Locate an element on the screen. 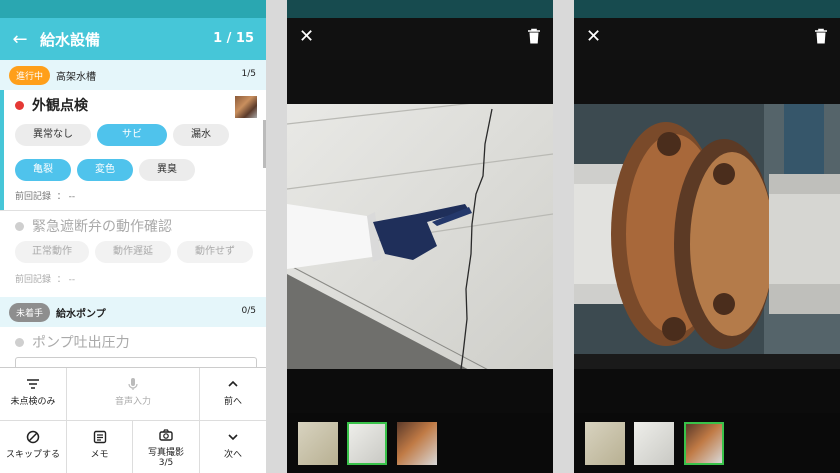 This screenshot has width=840, height=473. option-chip: 動作せず is located at coordinates (215, 252).